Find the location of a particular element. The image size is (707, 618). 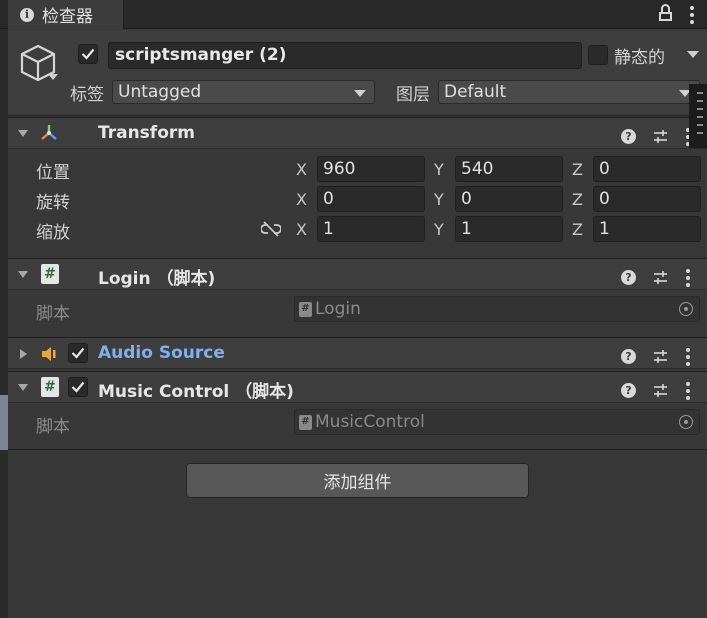

music-control-header: # Music Control （脚本) ? is located at coordinates (357, 387).